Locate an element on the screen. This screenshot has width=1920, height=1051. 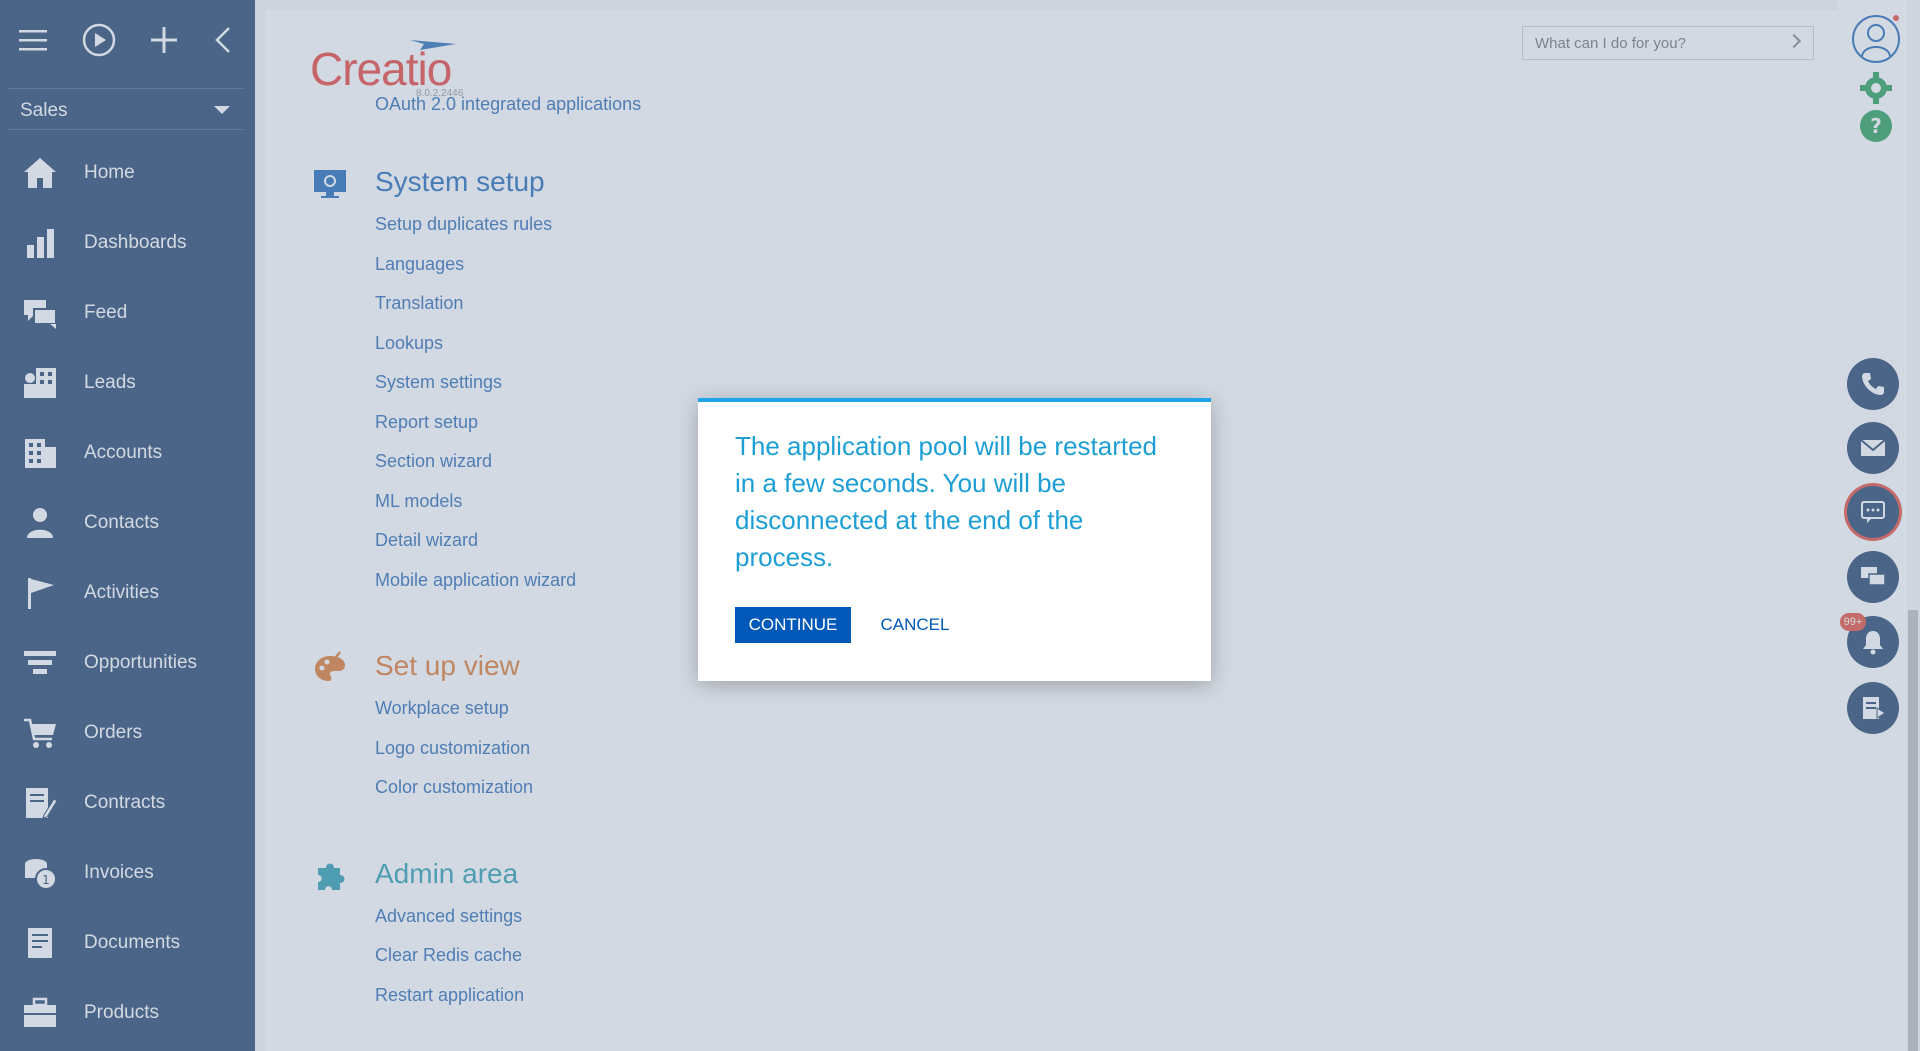
continue-button: CONTINUE is located at coordinates (793, 625).